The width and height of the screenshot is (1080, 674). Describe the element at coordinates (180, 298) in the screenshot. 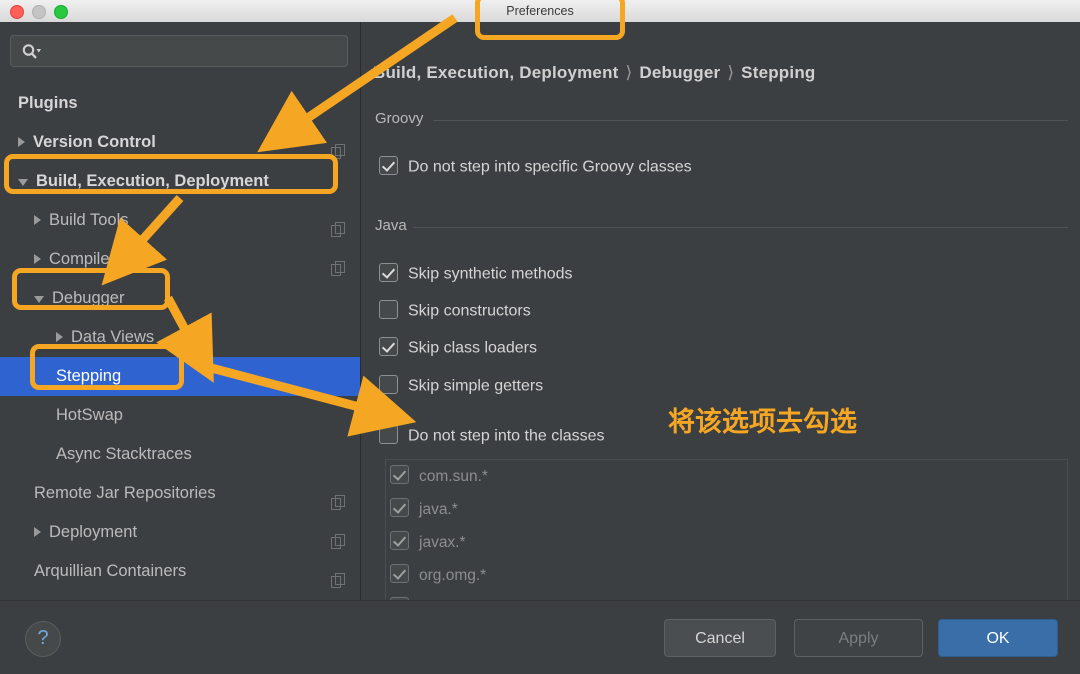

I see `sidebar-item-debugger: Debugger` at that location.